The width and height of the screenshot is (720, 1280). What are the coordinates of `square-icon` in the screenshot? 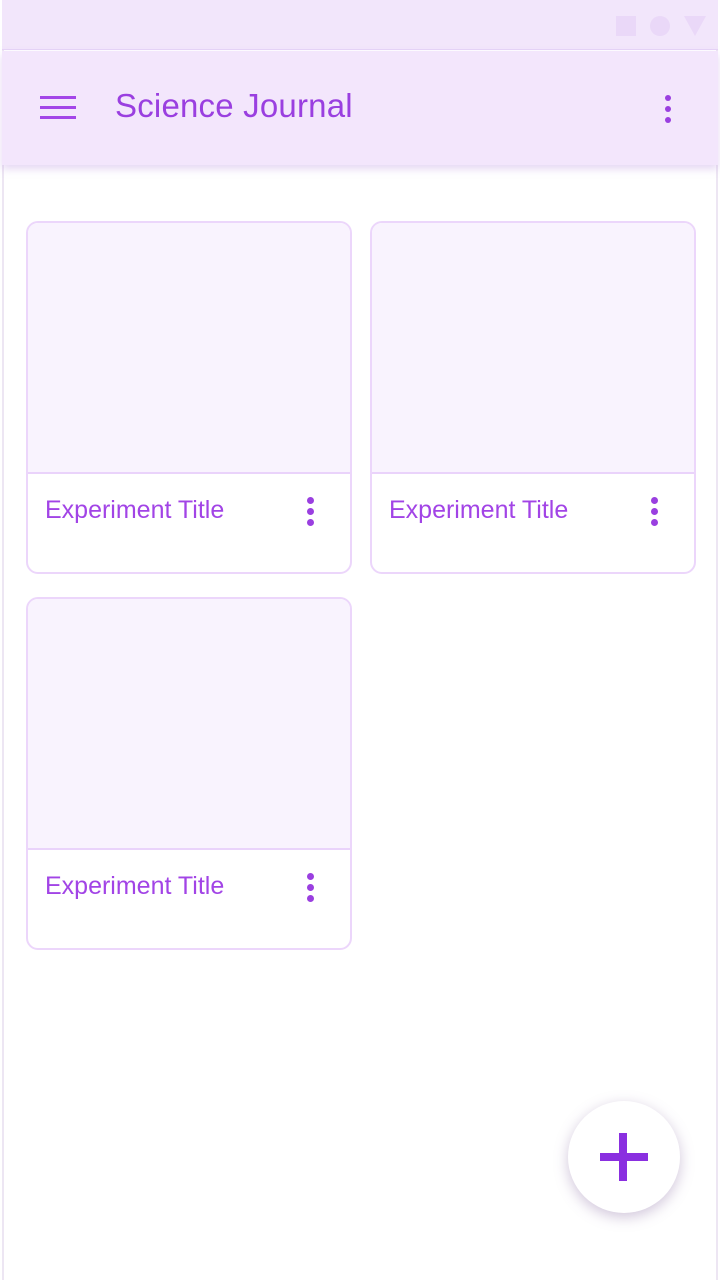 It's located at (626, 26).